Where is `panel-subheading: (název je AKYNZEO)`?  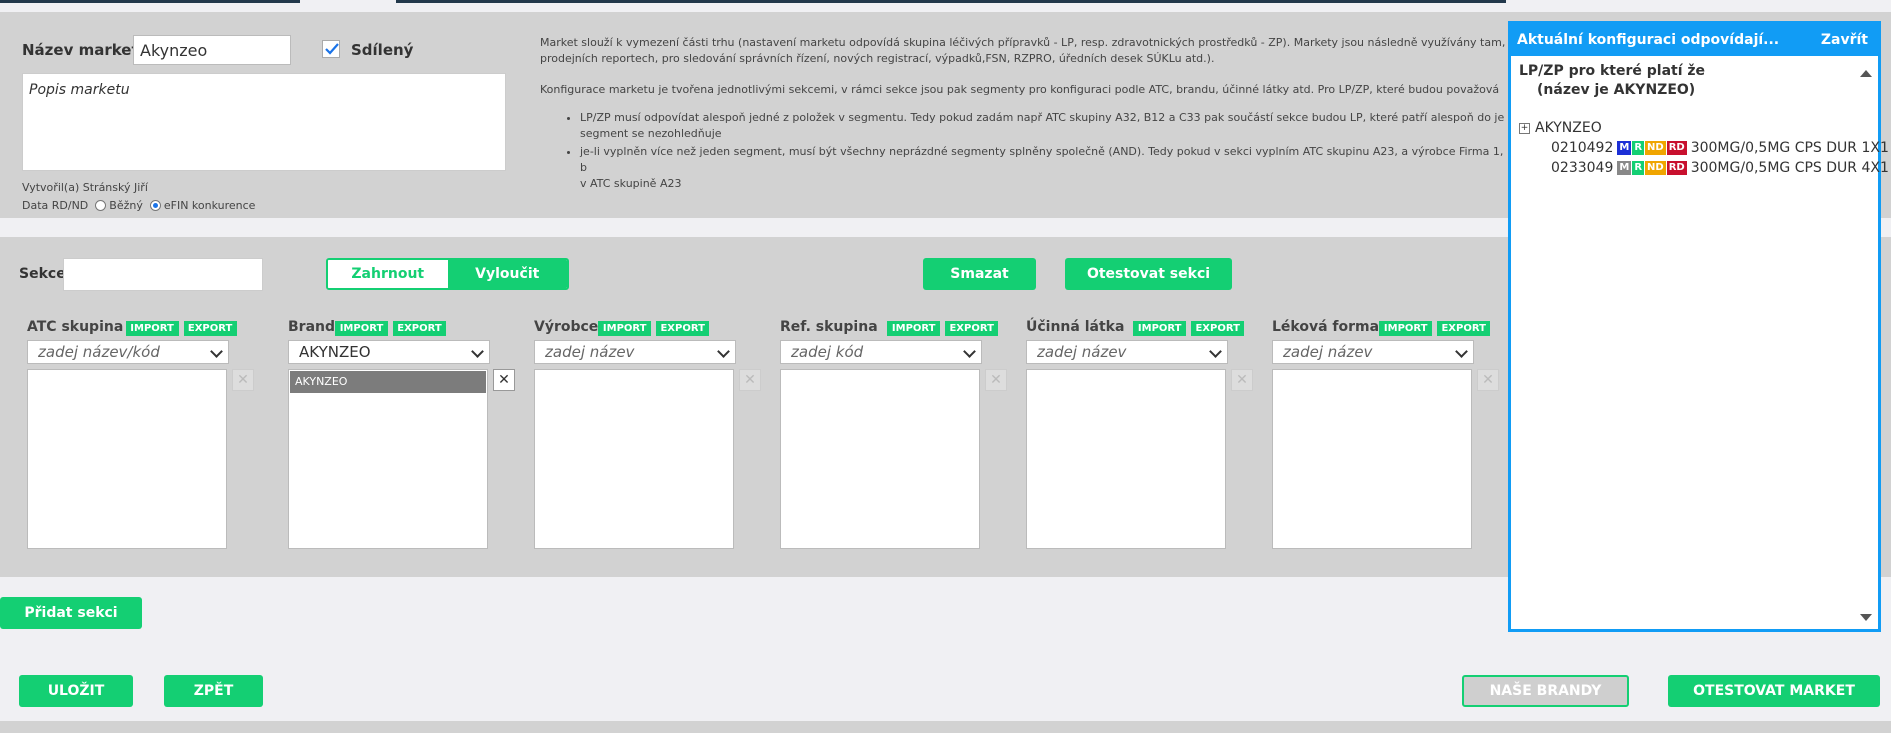 panel-subheading: (název je AKYNZEO) is located at coordinates (1616, 90).